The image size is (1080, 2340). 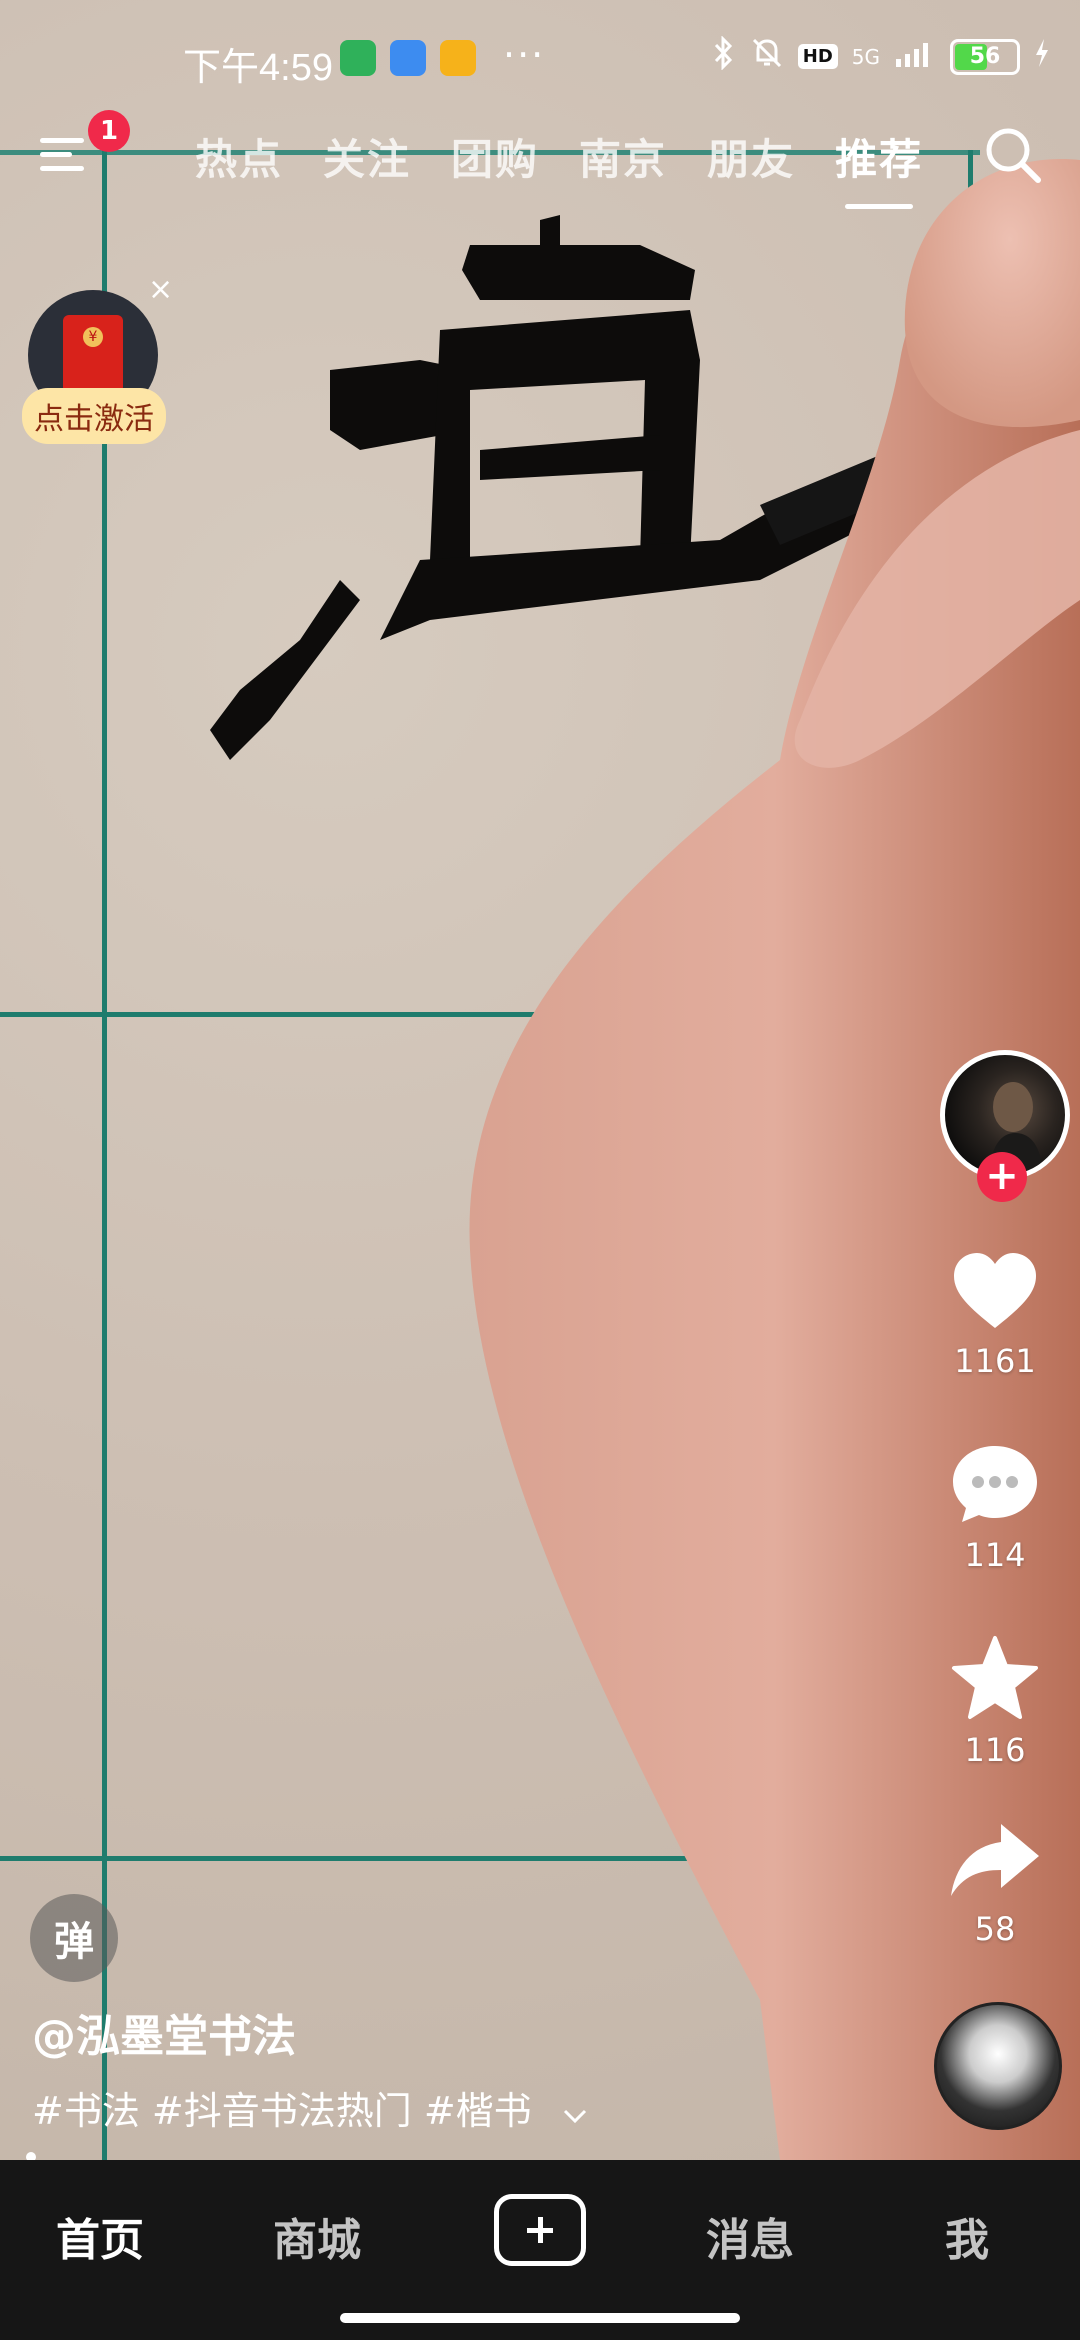 What do you see at coordinates (723, 56) in the screenshot?
I see `bluetooth-icon` at bounding box center [723, 56].